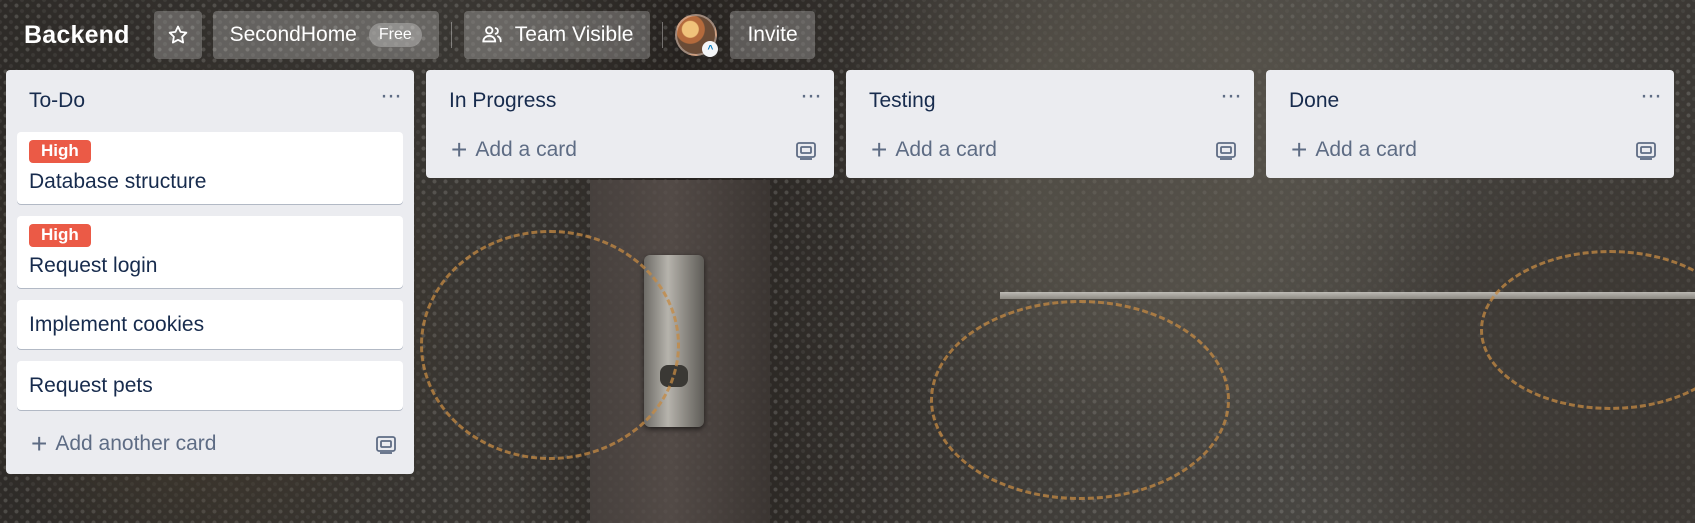 The image size is (1695, 523). Describe the element at coordinates (710, 49) in the screenshot. I see `admin-chevron-icon: ^` at that location.